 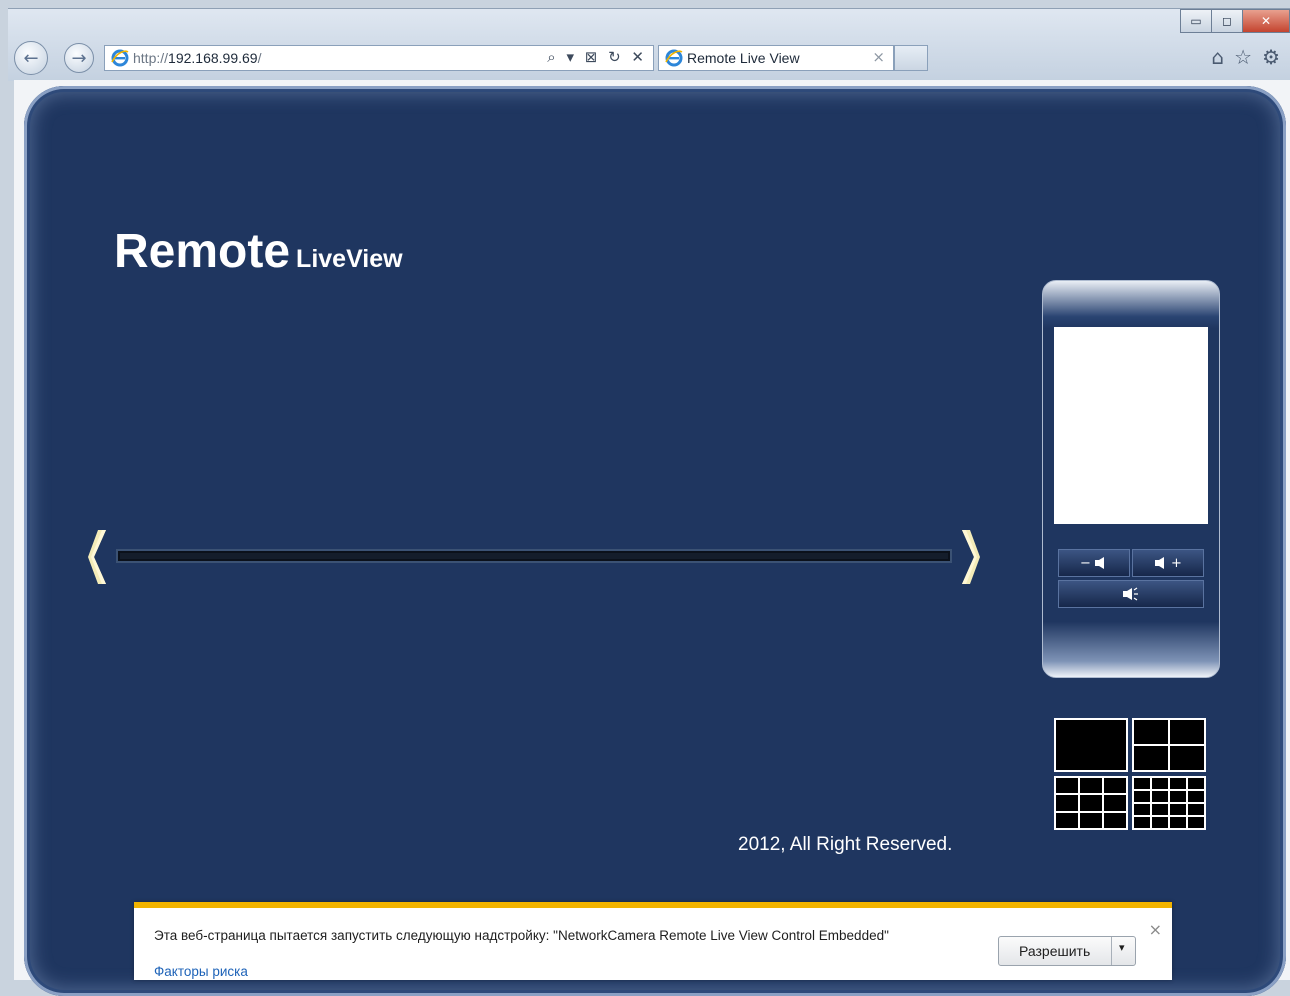 What do you see at coordinates (1085, 563) in the screenshot?
I see `volume-down-sign: −` at bounding box center [1085, 563].